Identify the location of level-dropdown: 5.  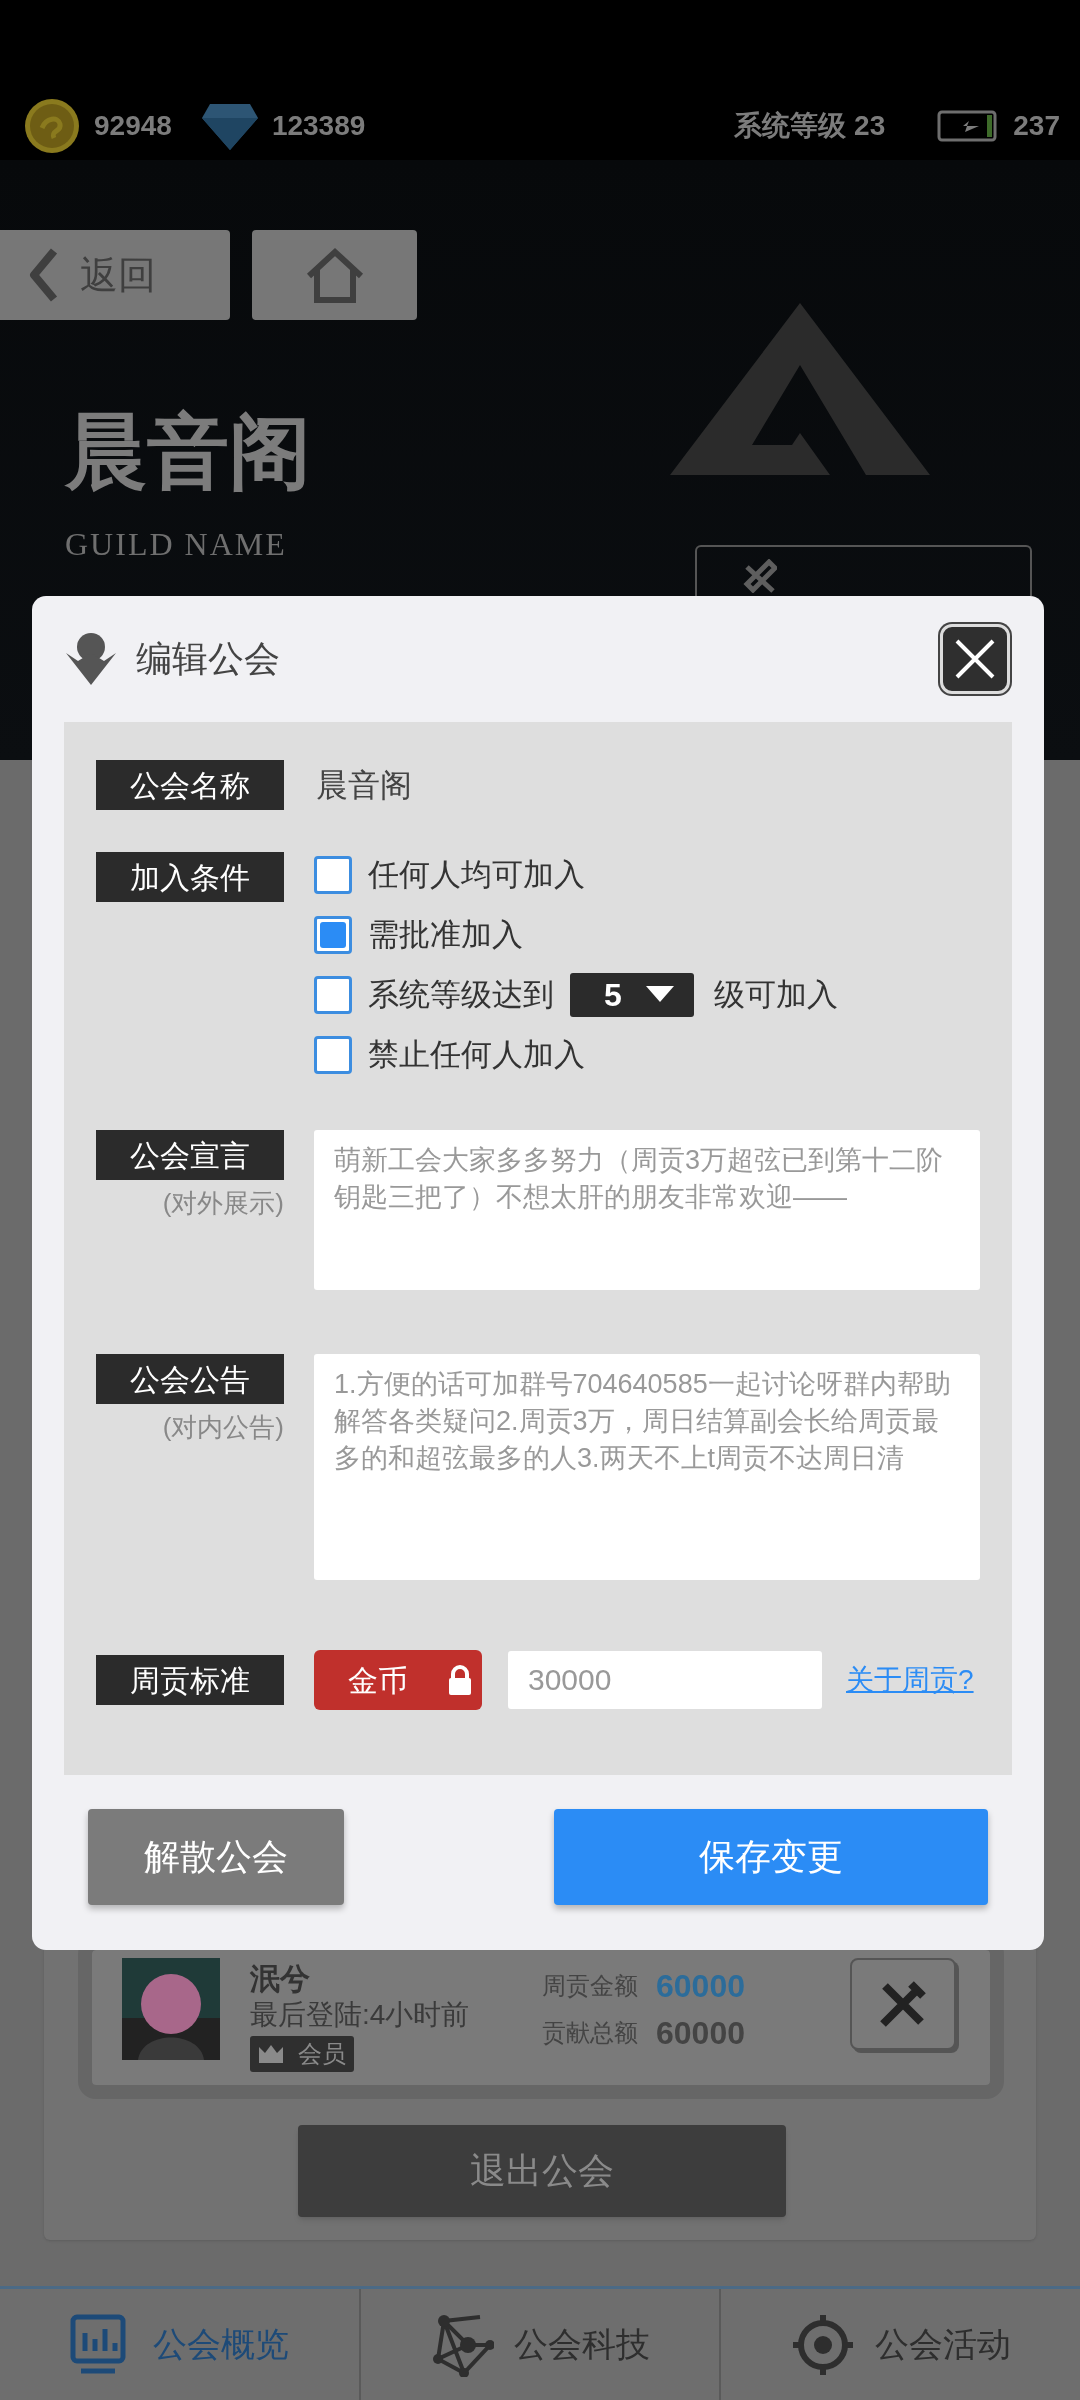
(632, 995).